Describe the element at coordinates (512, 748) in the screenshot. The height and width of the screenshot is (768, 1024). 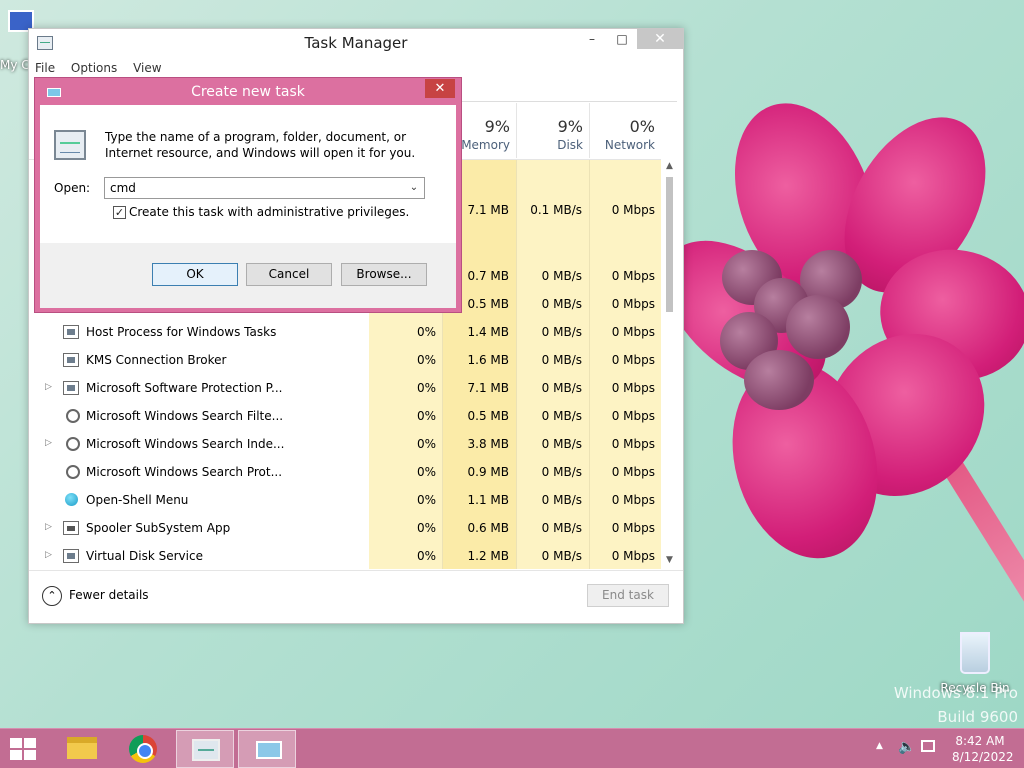
I see `taskbar: ▲ 🔈 8:42 AM 8/12/2022` at that location.